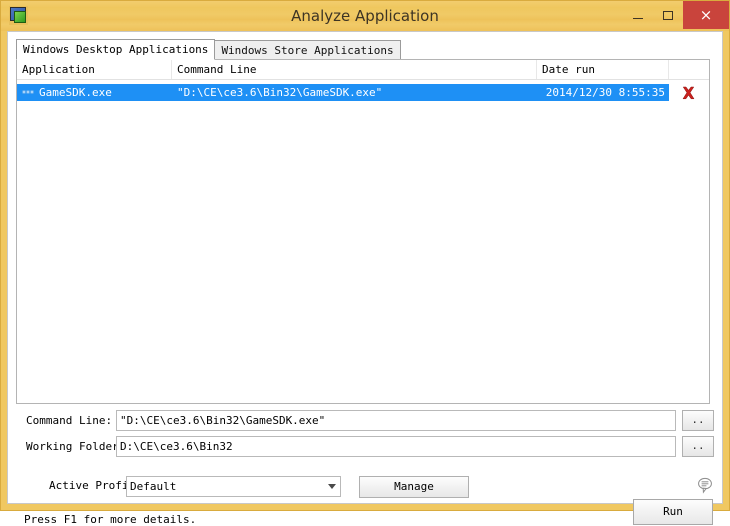 The width and height of the screenshot is (730, 526). What do you see at coordinates (354, 92) in the screenshot?
I see `cell-command-line: "D:\CE\ce3.6\Bin32\GameSDK.exe"` at bounding box center [354, 92].